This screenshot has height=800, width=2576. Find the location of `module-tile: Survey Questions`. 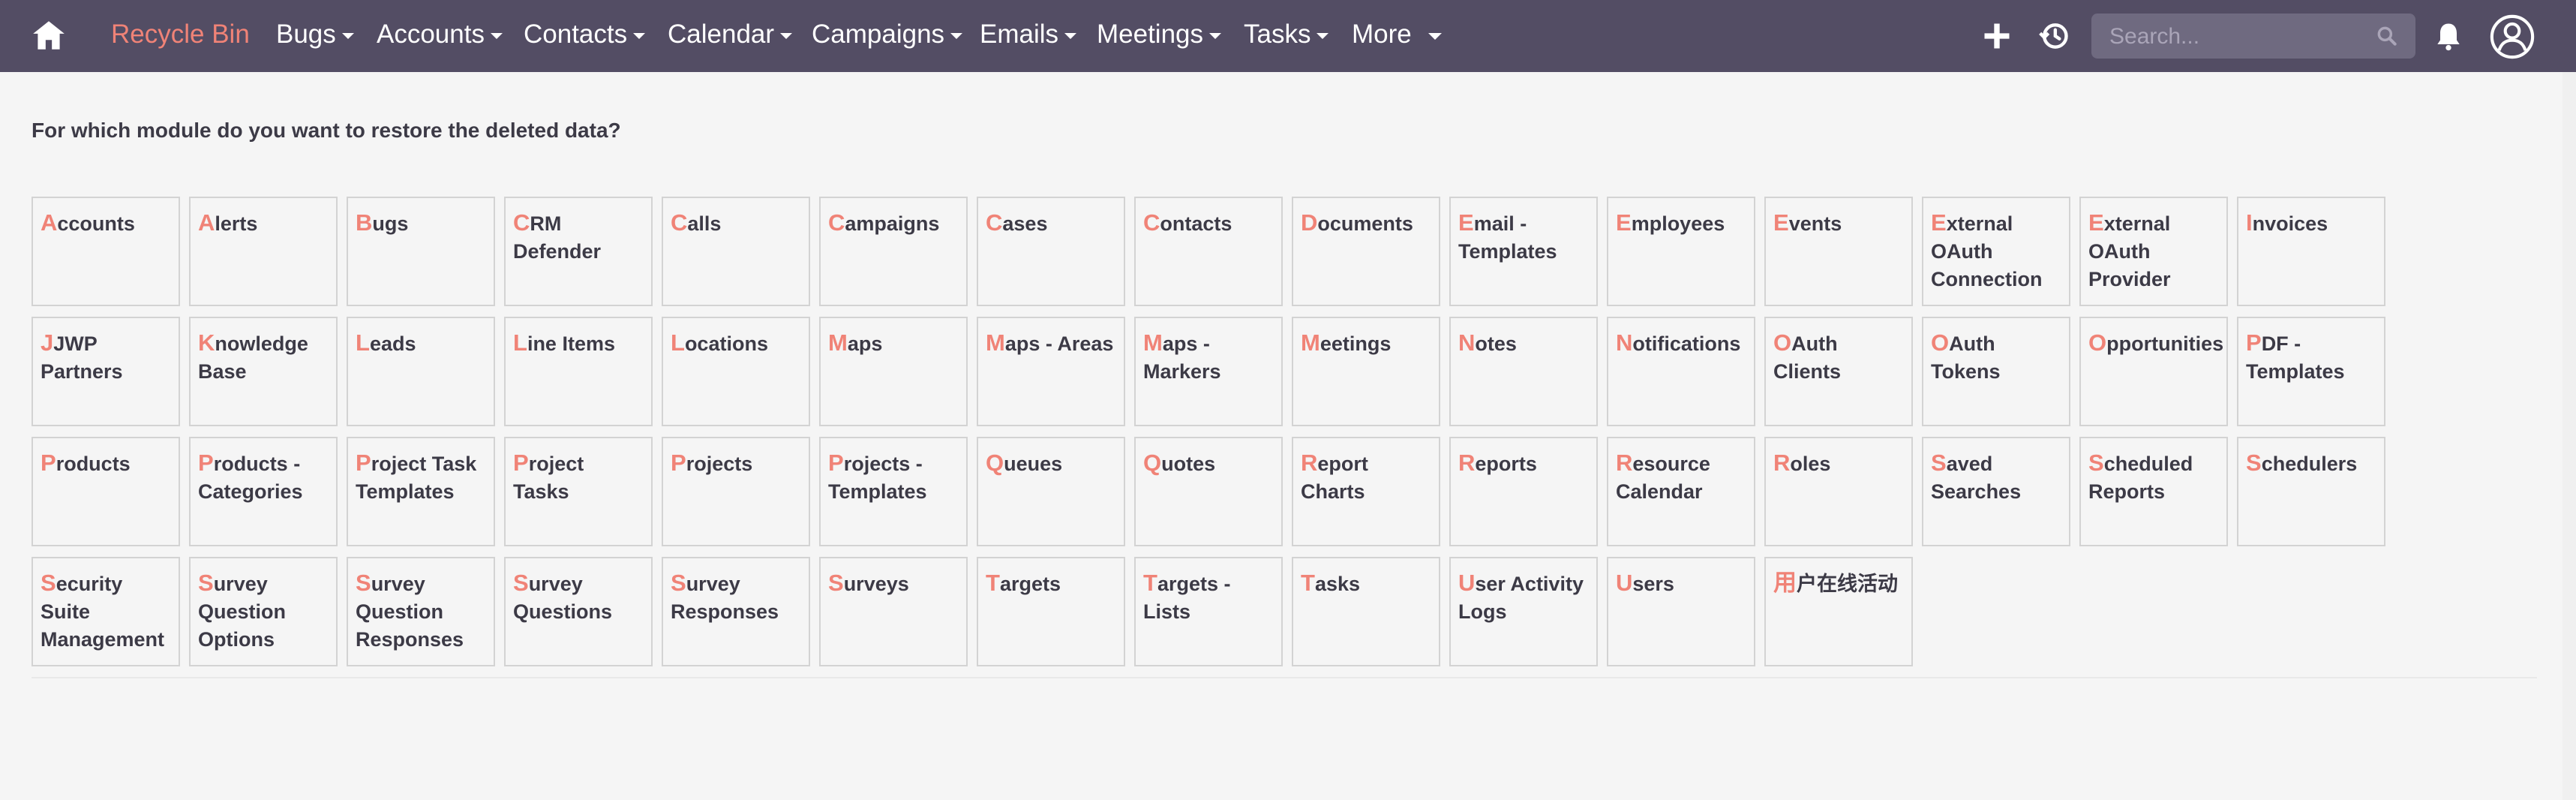

module-tile: Survey Questions is located at coordinates (578, 611).